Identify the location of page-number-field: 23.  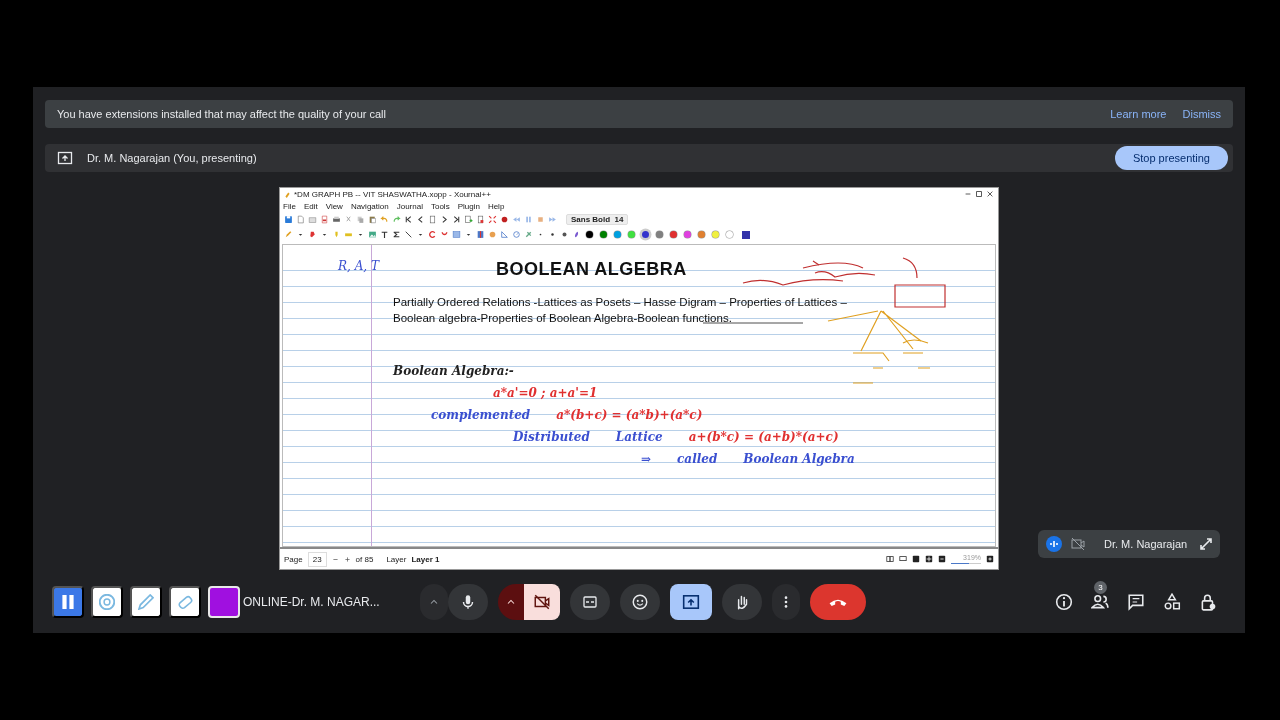
(317, 559).